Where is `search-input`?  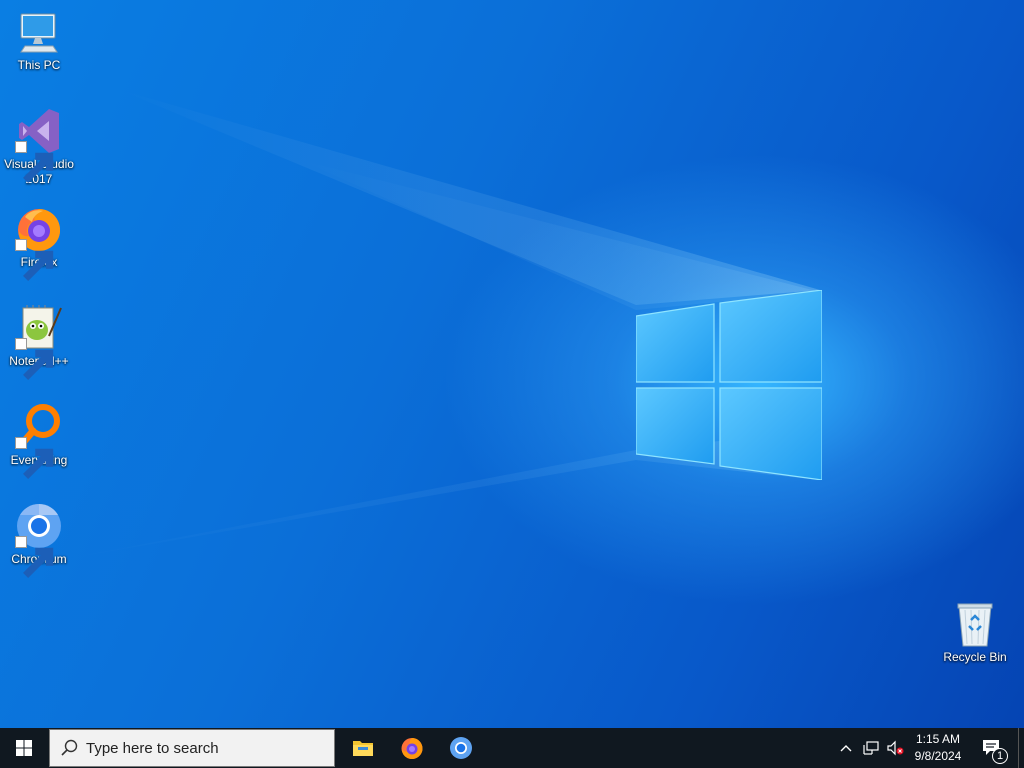
search-input is located at coordinates (196, 748).